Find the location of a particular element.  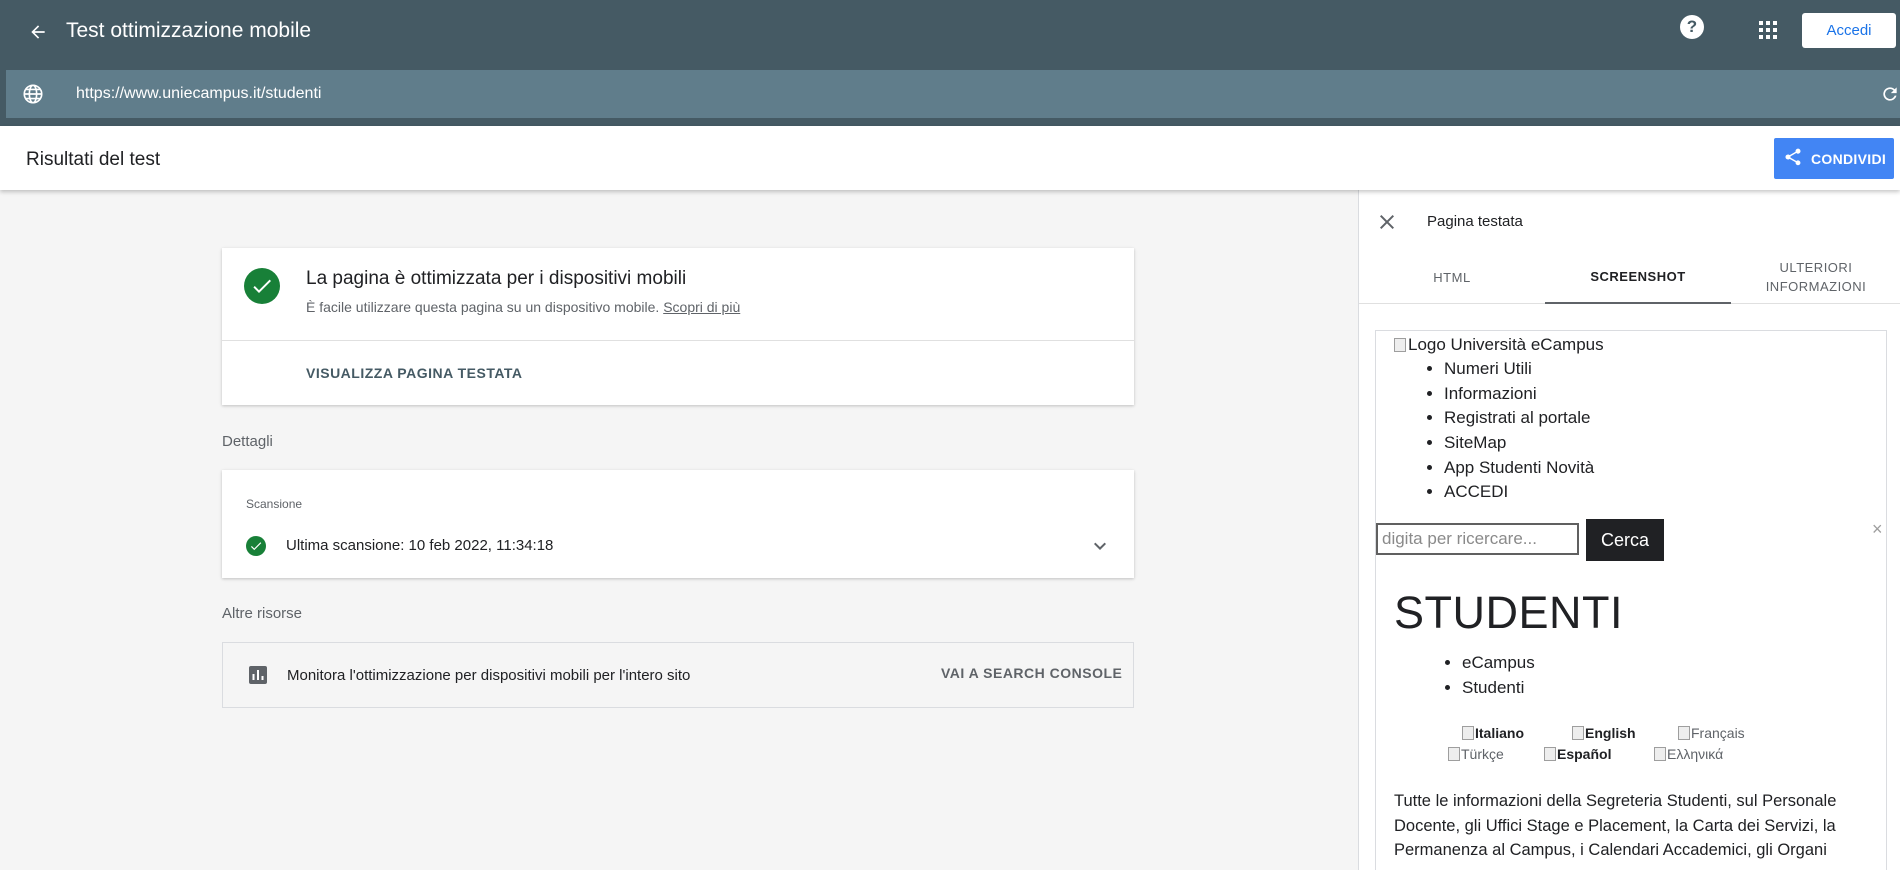

preview-language-flag: Français is located at coordinates (1711, 733).